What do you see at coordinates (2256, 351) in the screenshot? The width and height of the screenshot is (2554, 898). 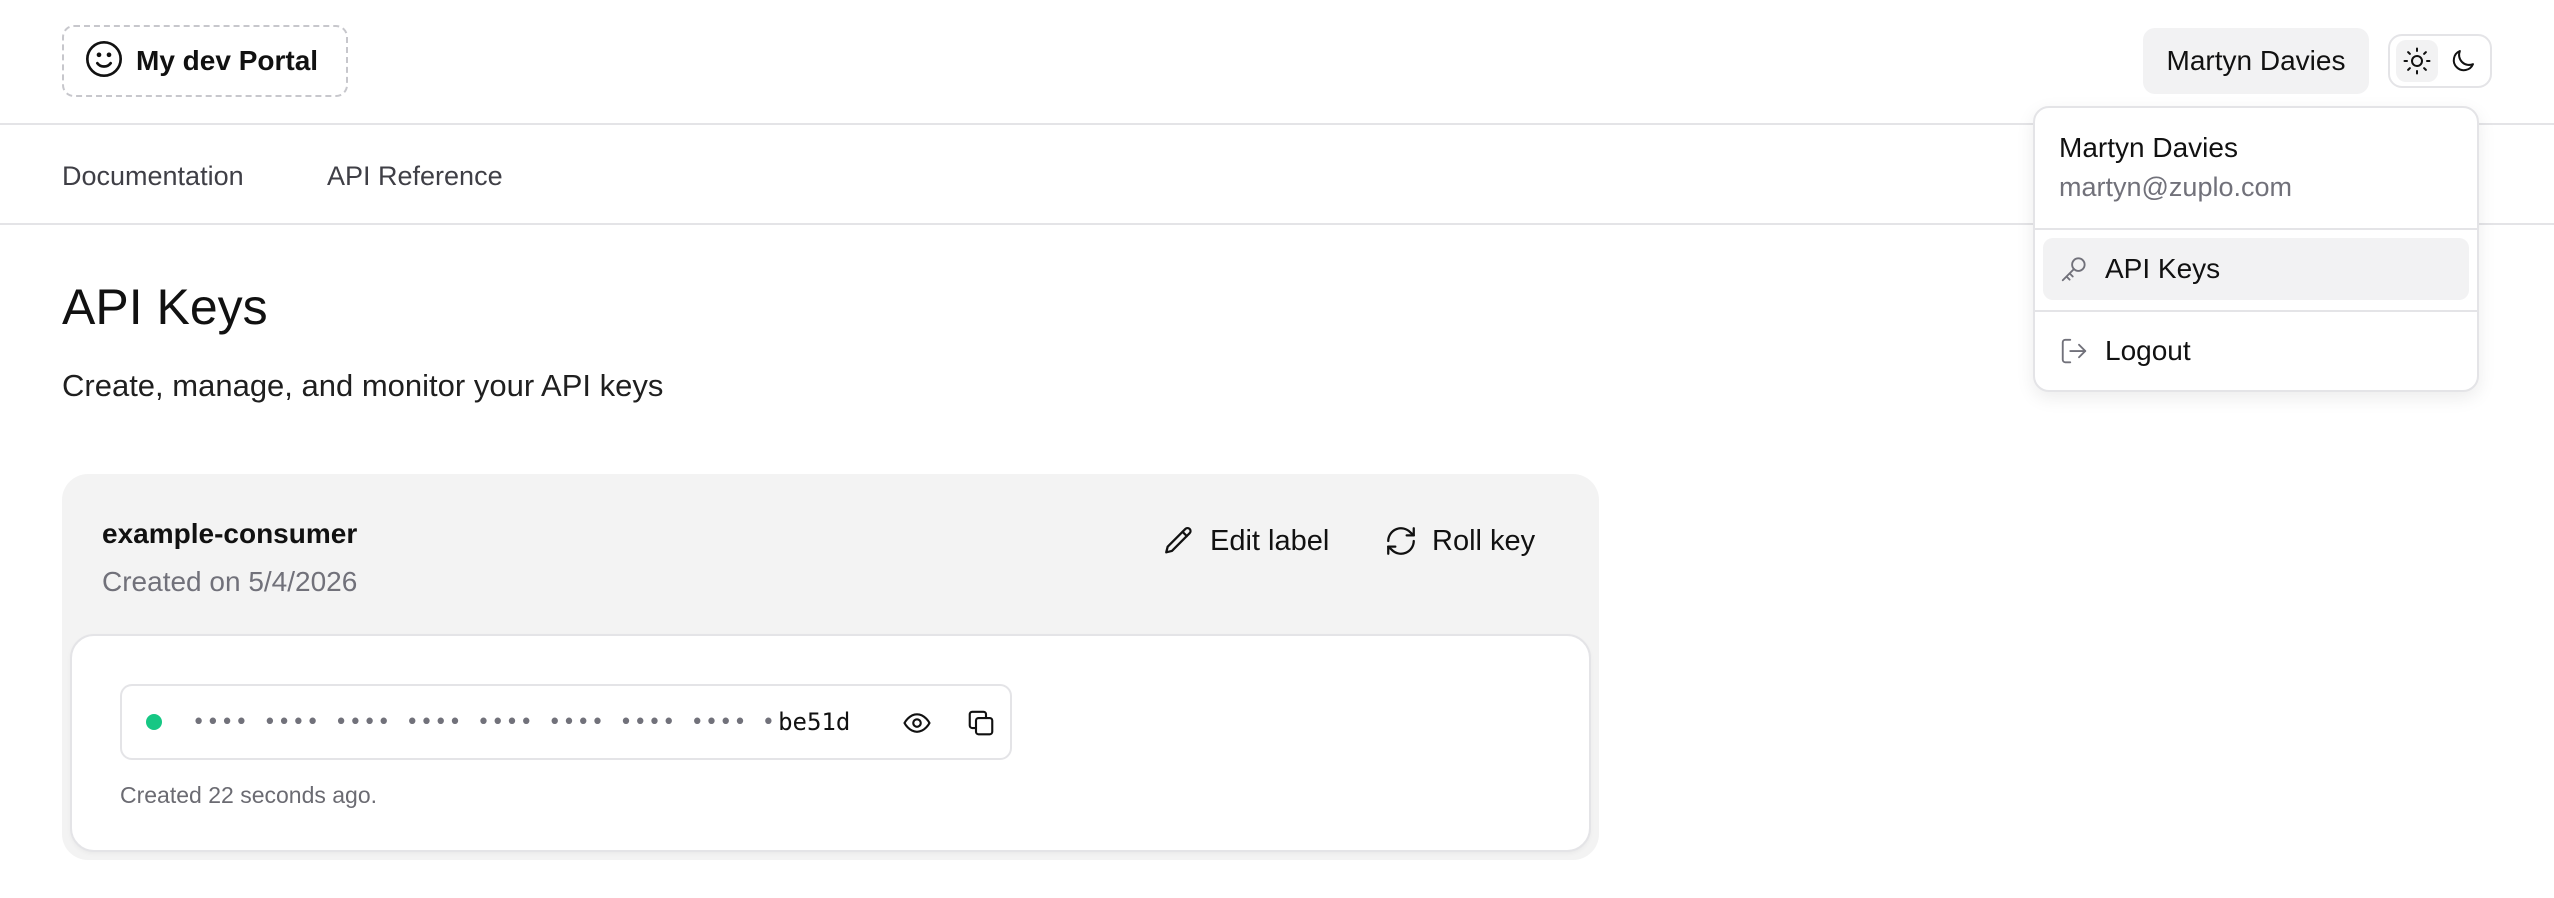 I see `dropdown-item-logout: Logout` at bounding box center [2256, 351].